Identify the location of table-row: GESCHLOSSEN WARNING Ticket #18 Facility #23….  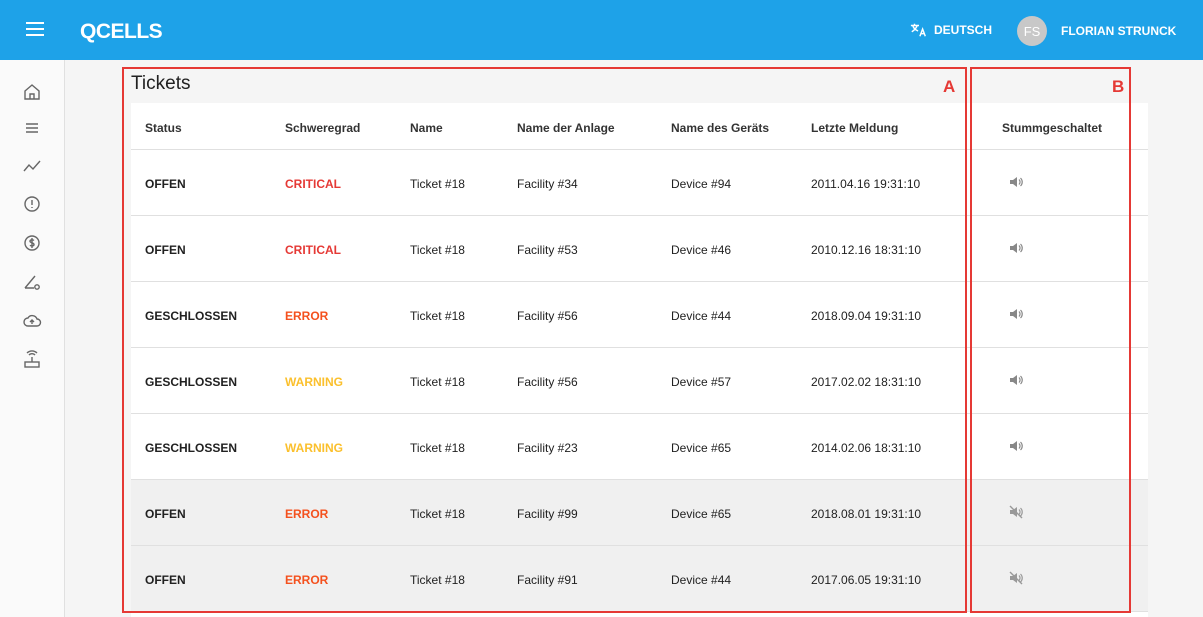
(639, 447).